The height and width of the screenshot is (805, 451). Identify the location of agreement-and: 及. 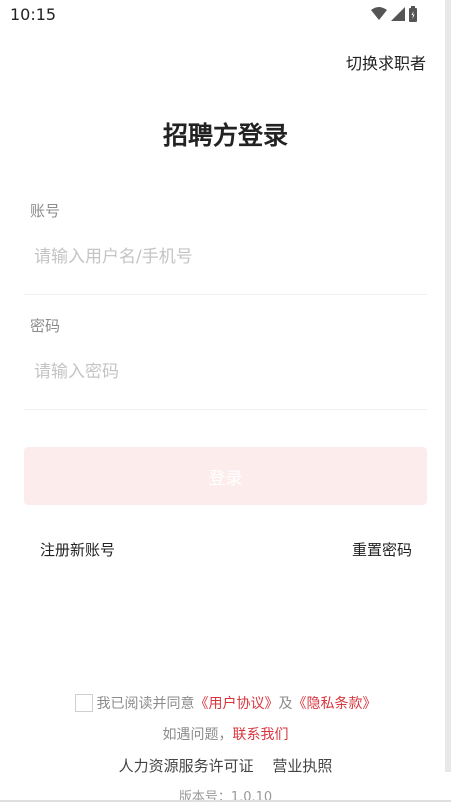
(285, 704).